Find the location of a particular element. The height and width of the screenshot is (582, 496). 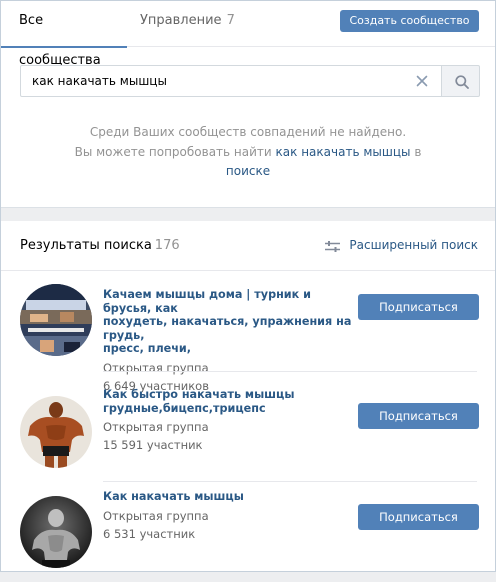

results-header: Результаты поиска 176 Расширенный поиск is located at coordinates (248, 246).